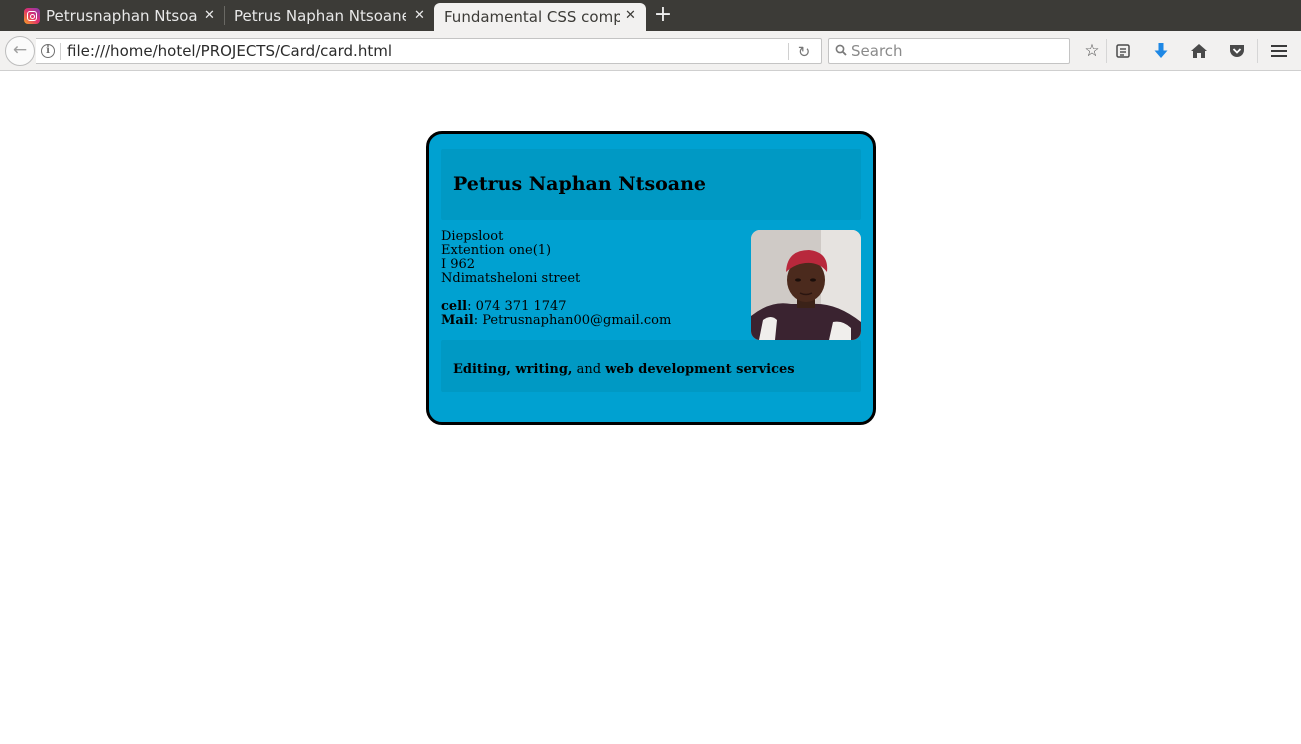 The image size is (1301, 744). I want to click on home-icon, so click(1199, 51).